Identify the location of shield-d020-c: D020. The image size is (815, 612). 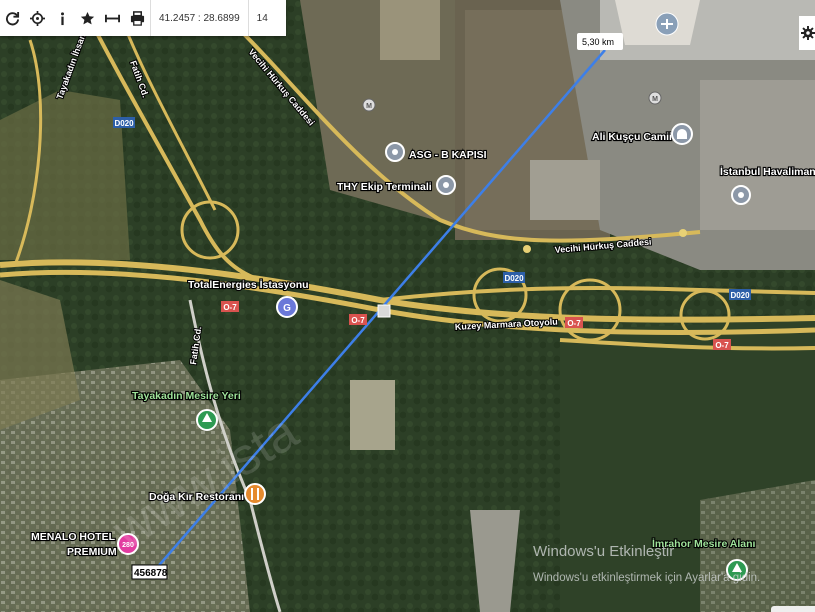
(740, 294).